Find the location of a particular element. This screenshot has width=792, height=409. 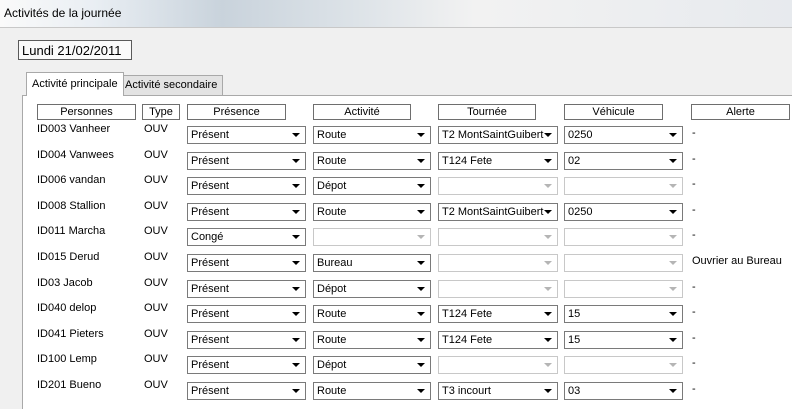

column-header-alerte: Alerte is located at coordinates (740, 112).